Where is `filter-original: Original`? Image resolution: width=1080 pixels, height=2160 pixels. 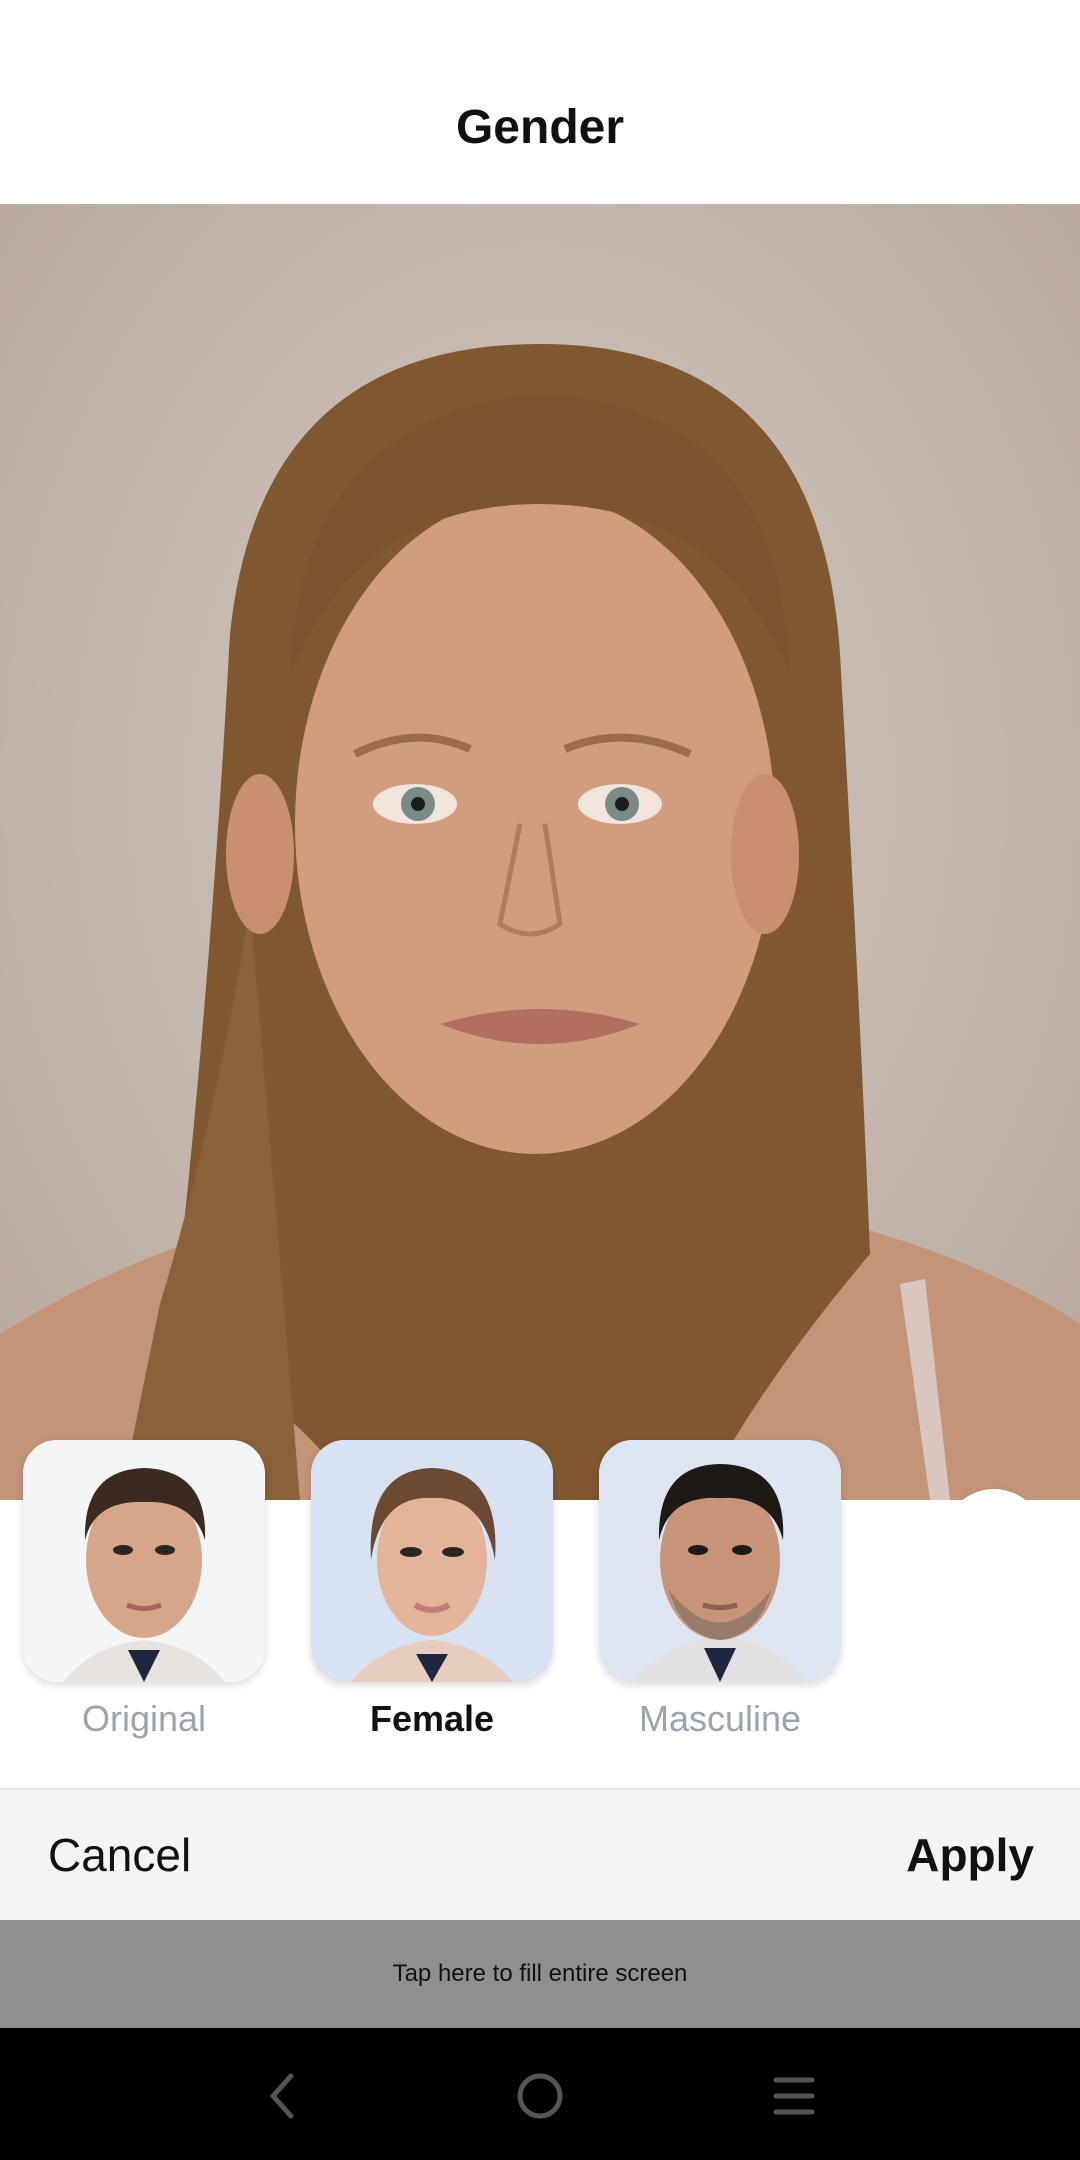 filter-original: Original is located at coordinates (144, 1590).